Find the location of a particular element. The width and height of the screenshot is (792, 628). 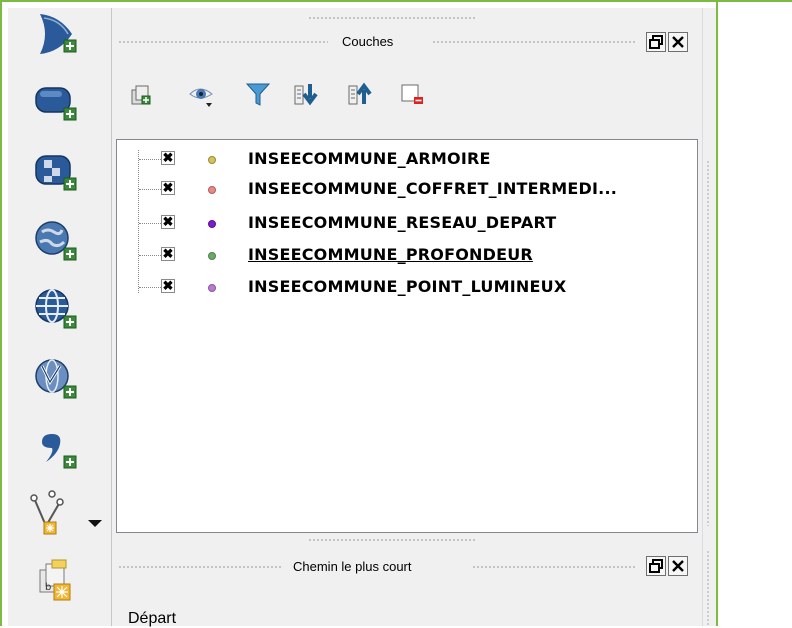

layer-row: ✖ INSEECOMMUNE_ARMOIRE is located at coordinates (407, 159).